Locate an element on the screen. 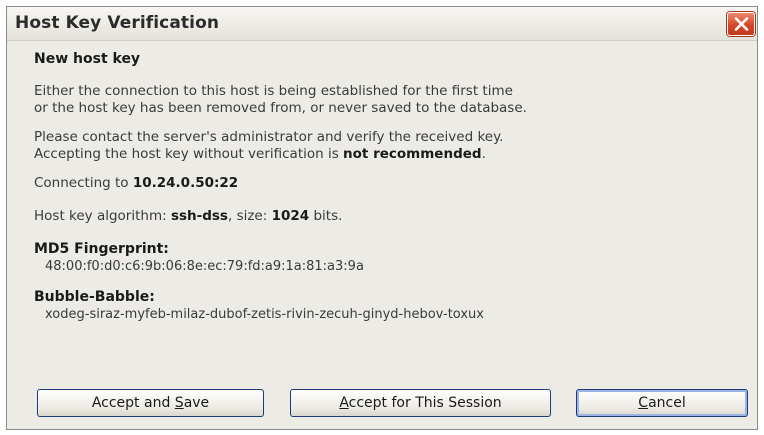 This screenshot has height=435, width=764. window-title: Host Key Verification is located at coordinates (117, 23).